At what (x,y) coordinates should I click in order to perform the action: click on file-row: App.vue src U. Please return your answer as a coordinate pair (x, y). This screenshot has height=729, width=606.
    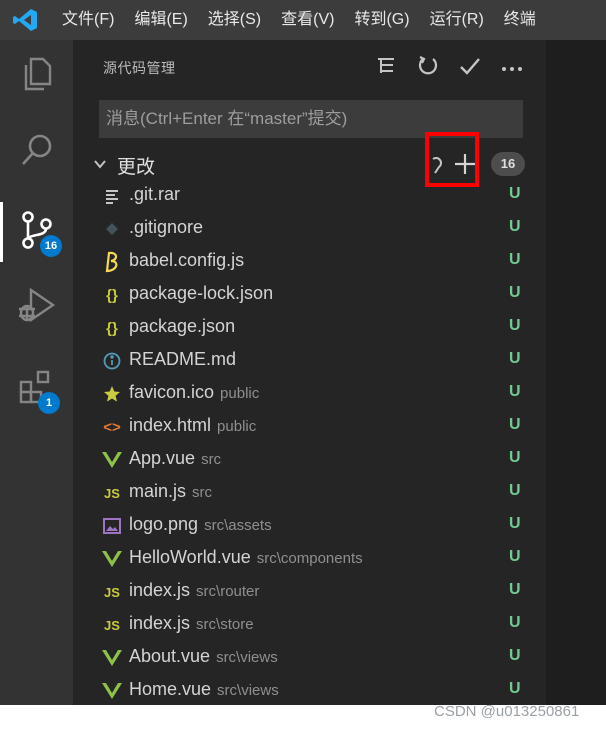
    Looking at the image, I should click on (309, 460).